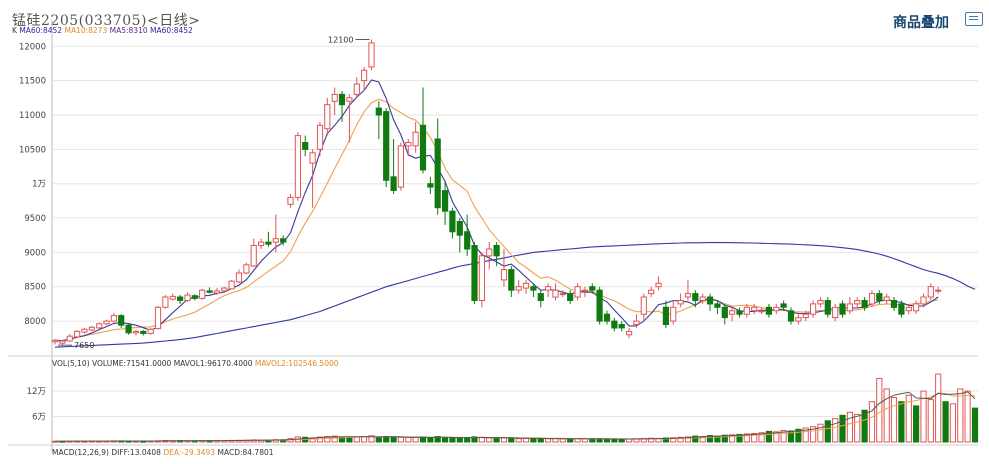 The height and width of the screenshot is (464, 989). I want to click on price-tick-label: 8000, so click(35, 322).